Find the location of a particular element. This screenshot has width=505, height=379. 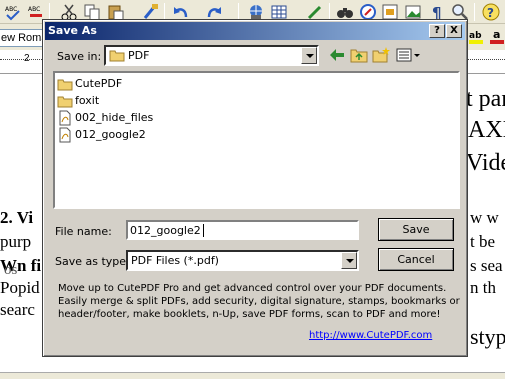

document-text: w w is located at coordinates (484, 217).